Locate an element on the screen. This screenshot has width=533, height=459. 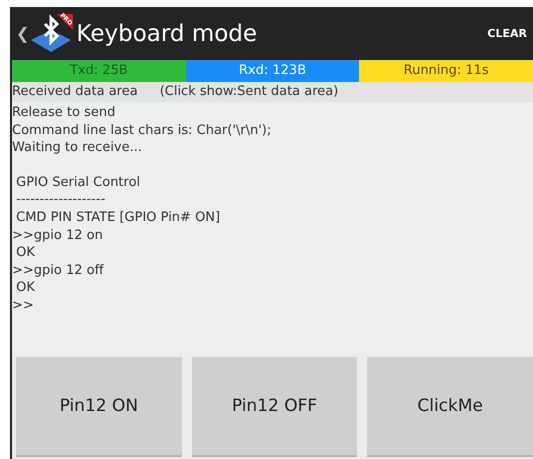
console-line: GPIO Serial Control is located at coordinates (78, 183).